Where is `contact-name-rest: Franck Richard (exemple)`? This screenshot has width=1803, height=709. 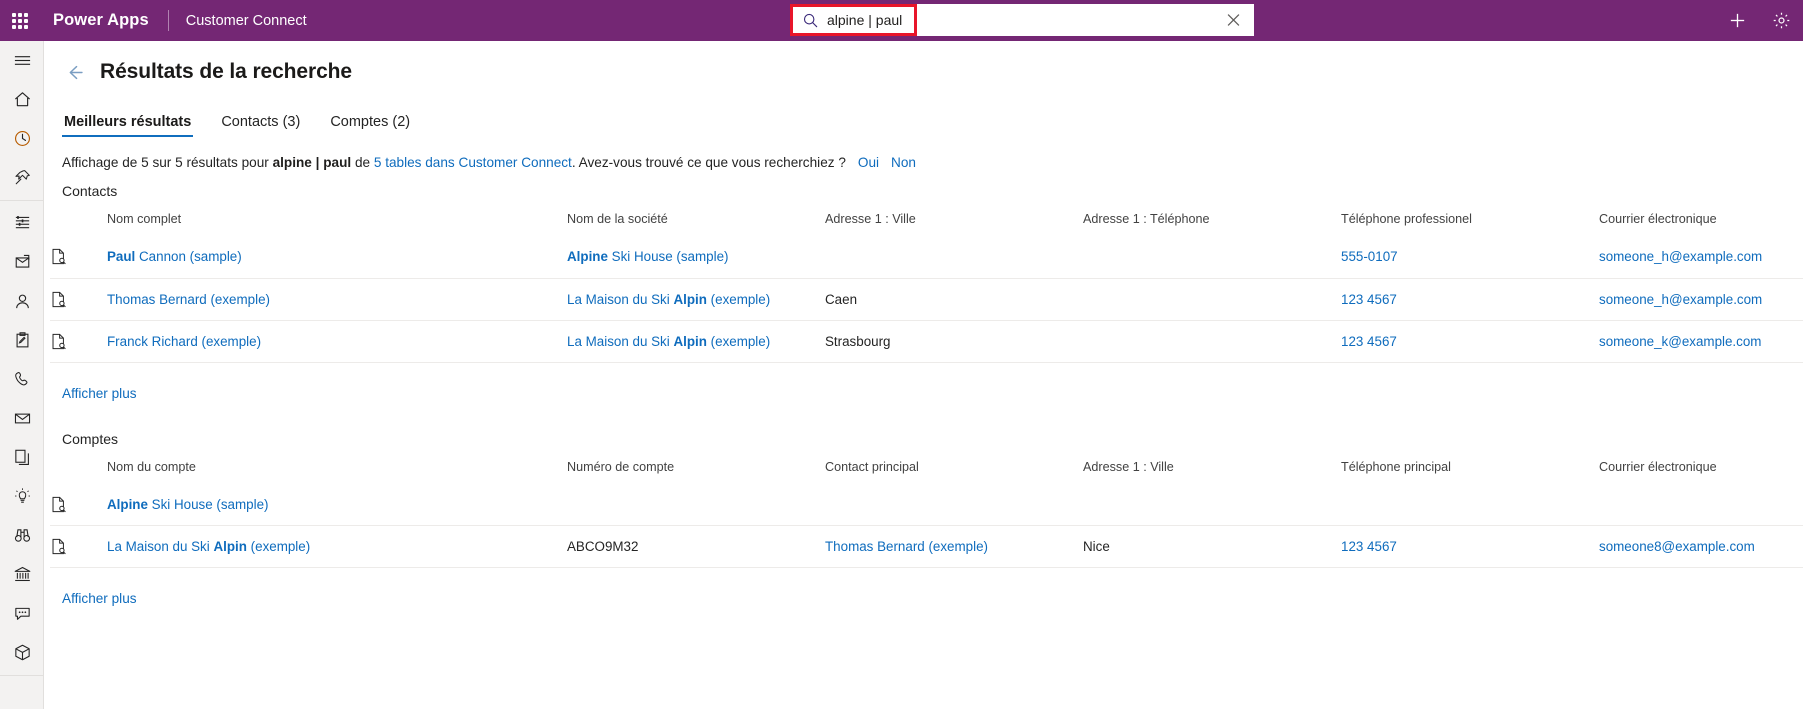 contact-name-rest: Franck Richard (exemple) is located at coordinates (184, 341).